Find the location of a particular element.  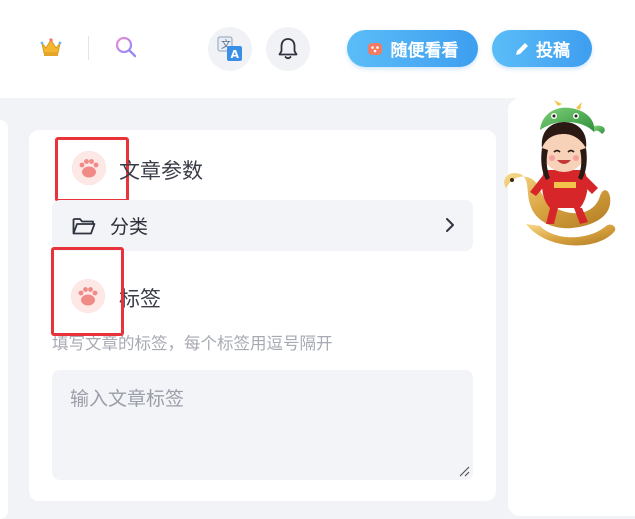

random-browse-button: 随便看看 is located at coordinates (412, 48).